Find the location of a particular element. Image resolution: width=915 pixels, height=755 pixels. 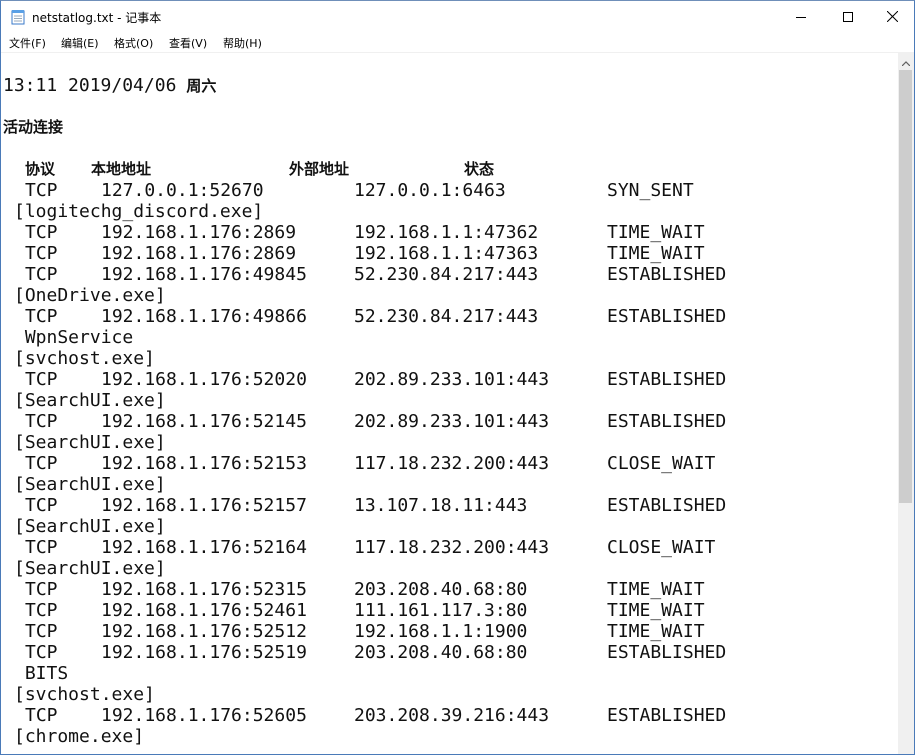

cell-local-address: 192.168.1.176:52605 is located at coordinates (204, 715).